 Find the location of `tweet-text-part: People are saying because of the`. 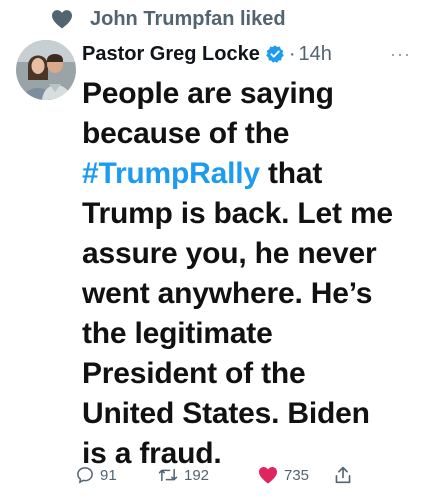

tweet-text-part: People are saying because of the is located at coordinates (208, 113).